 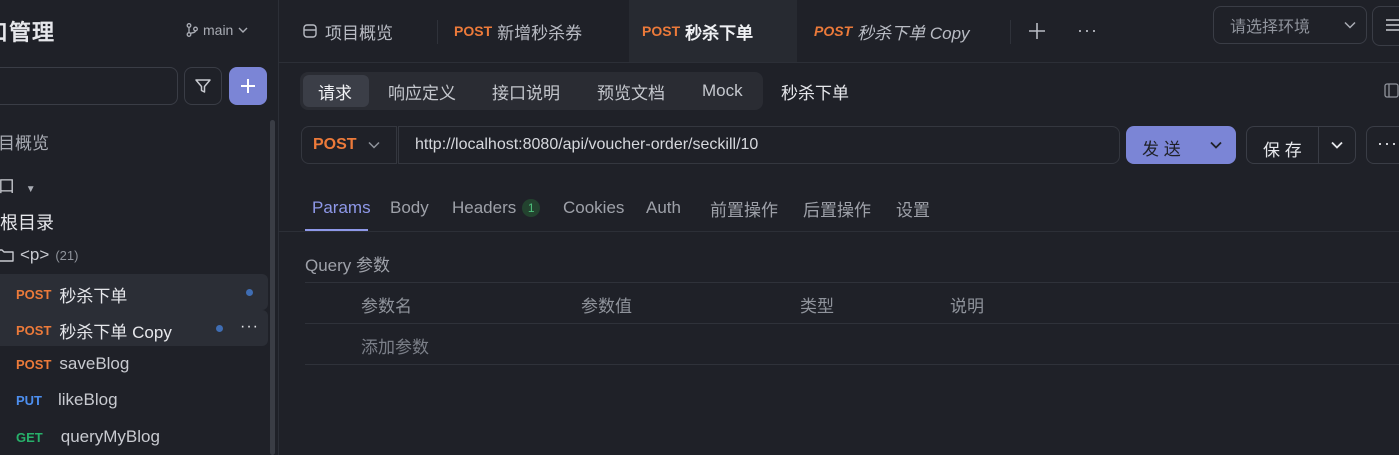 I want to click on tab-seckill-order-copy: POST 秒杀下单 Copy, so click(x=892, y=31).